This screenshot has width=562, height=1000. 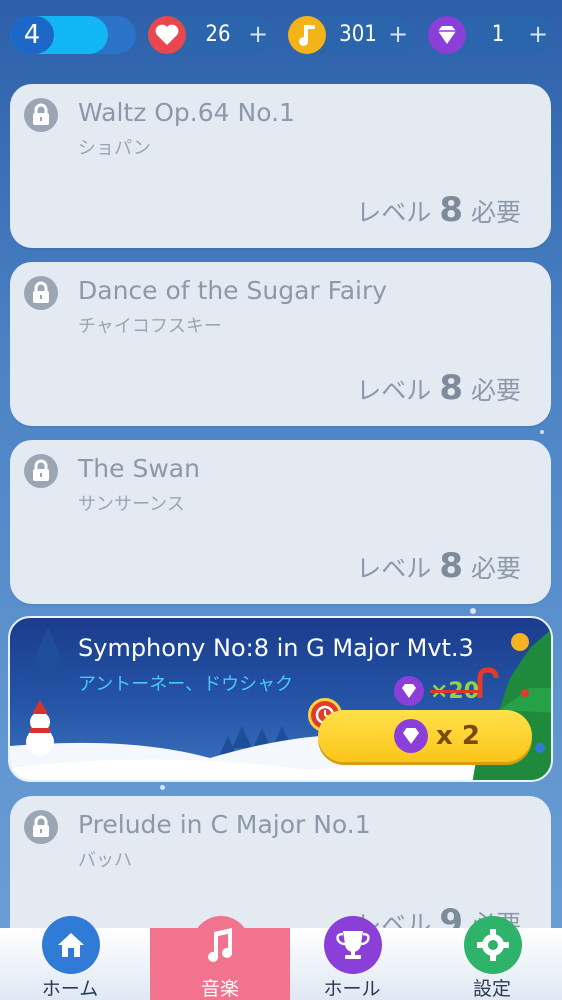 What do you see at coordinates (358, 34) in the screenshot?
I see `notes-value: 301` at bounding box center [358, 34].